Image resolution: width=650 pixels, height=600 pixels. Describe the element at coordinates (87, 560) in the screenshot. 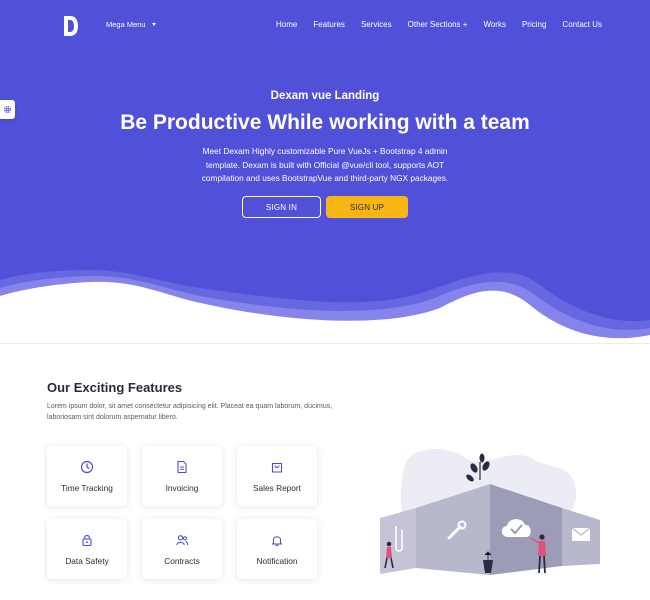

I see `feature-card-label: Data Safety` at that location.